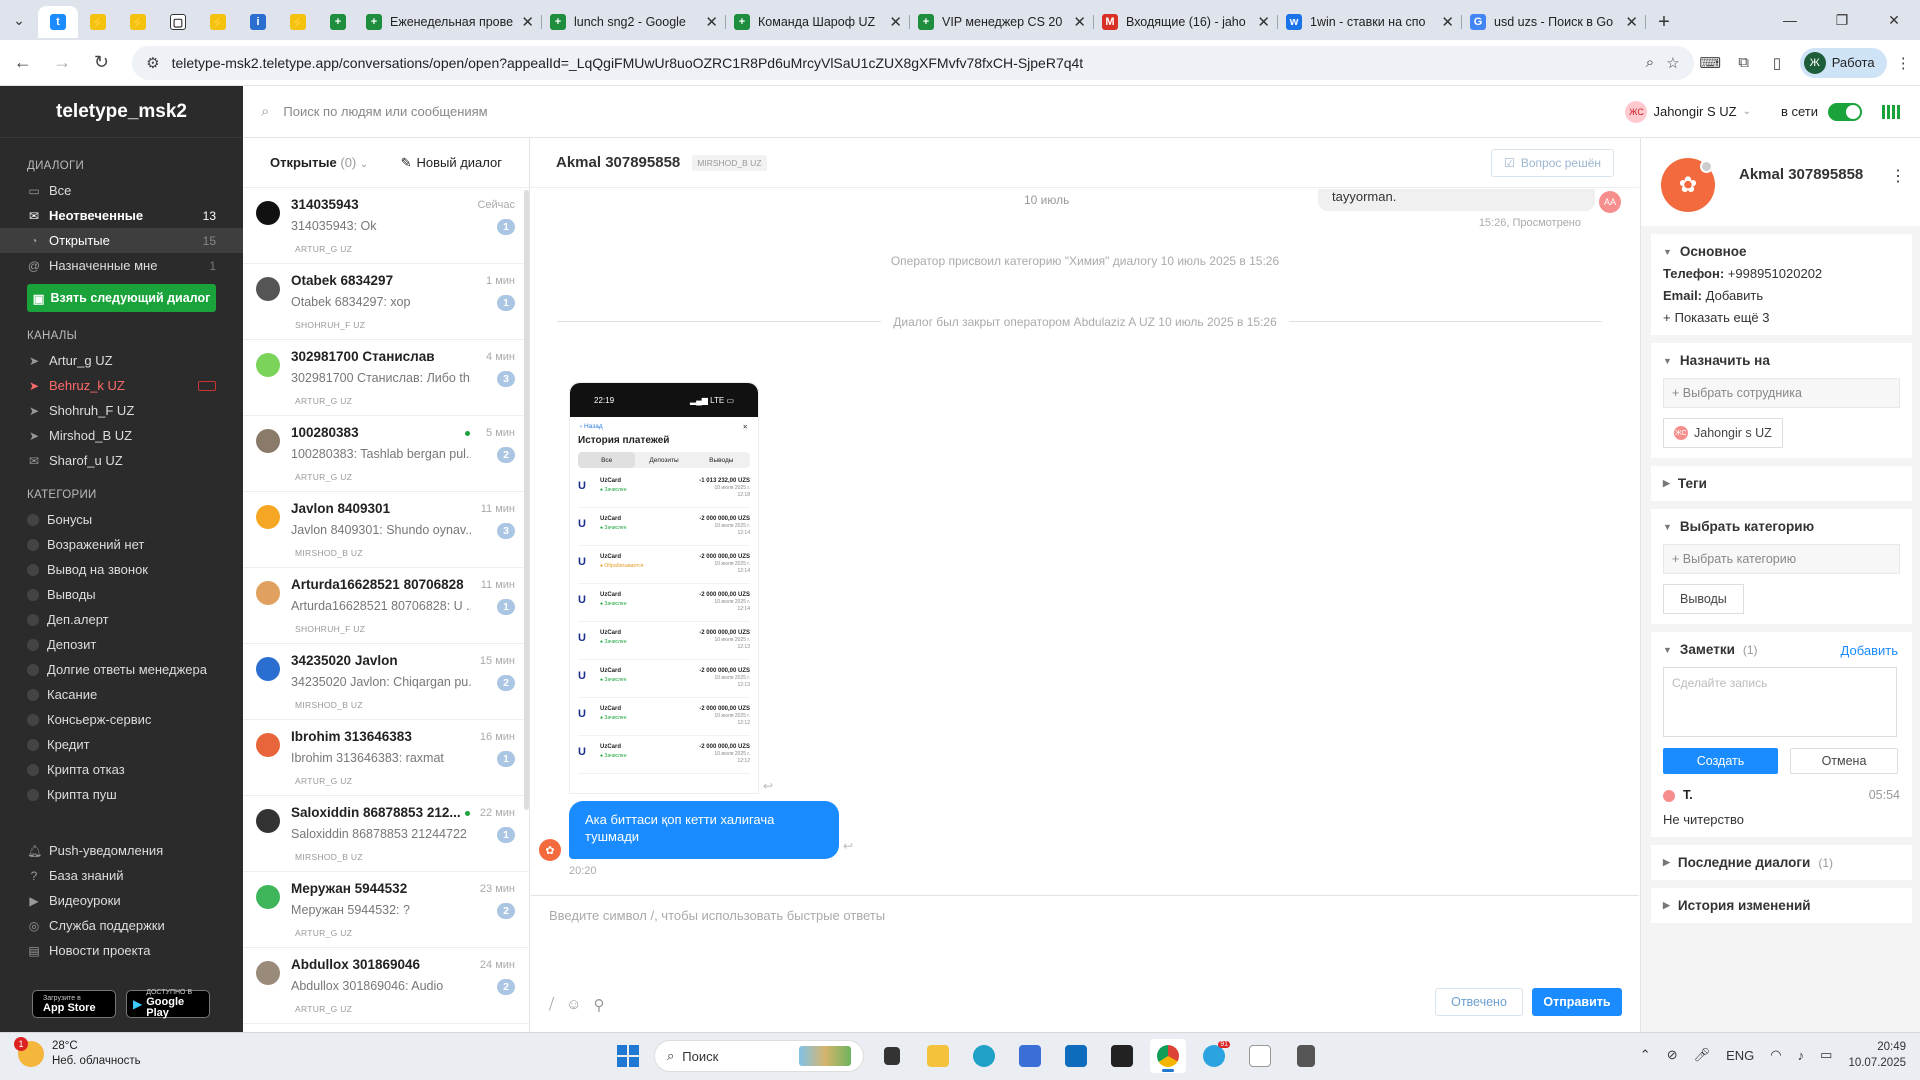 The width and height of the screenshot is (1920, 1080). Describe the element at coordinates (1079, 938) in the screenshot. I see `message-input` at that location.